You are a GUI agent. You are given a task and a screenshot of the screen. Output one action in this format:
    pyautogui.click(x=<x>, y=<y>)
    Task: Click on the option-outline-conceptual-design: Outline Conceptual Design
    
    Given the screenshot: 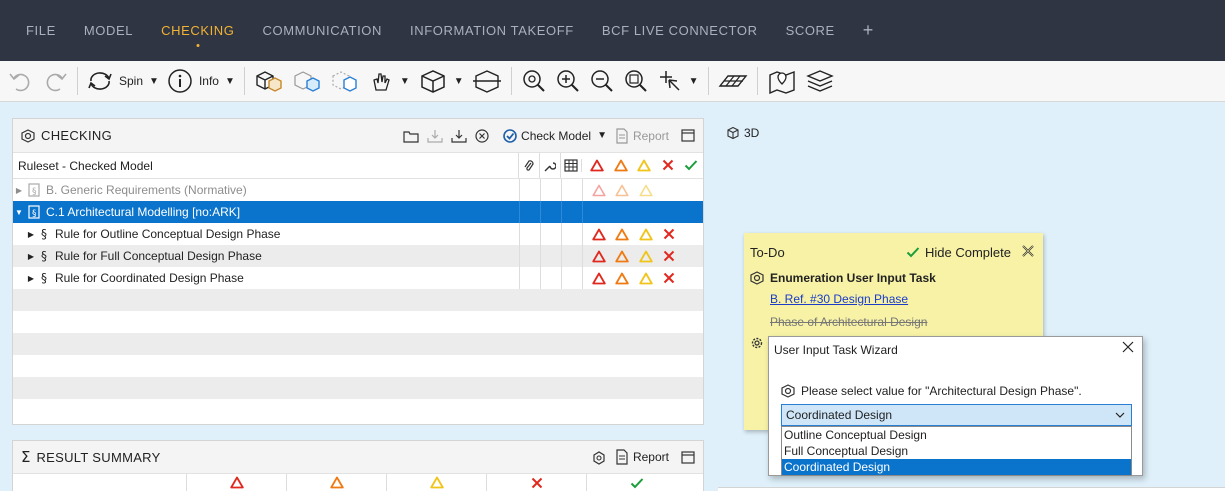 What is the action you would take?
    pyautogui.click(x=956, y=435)
    